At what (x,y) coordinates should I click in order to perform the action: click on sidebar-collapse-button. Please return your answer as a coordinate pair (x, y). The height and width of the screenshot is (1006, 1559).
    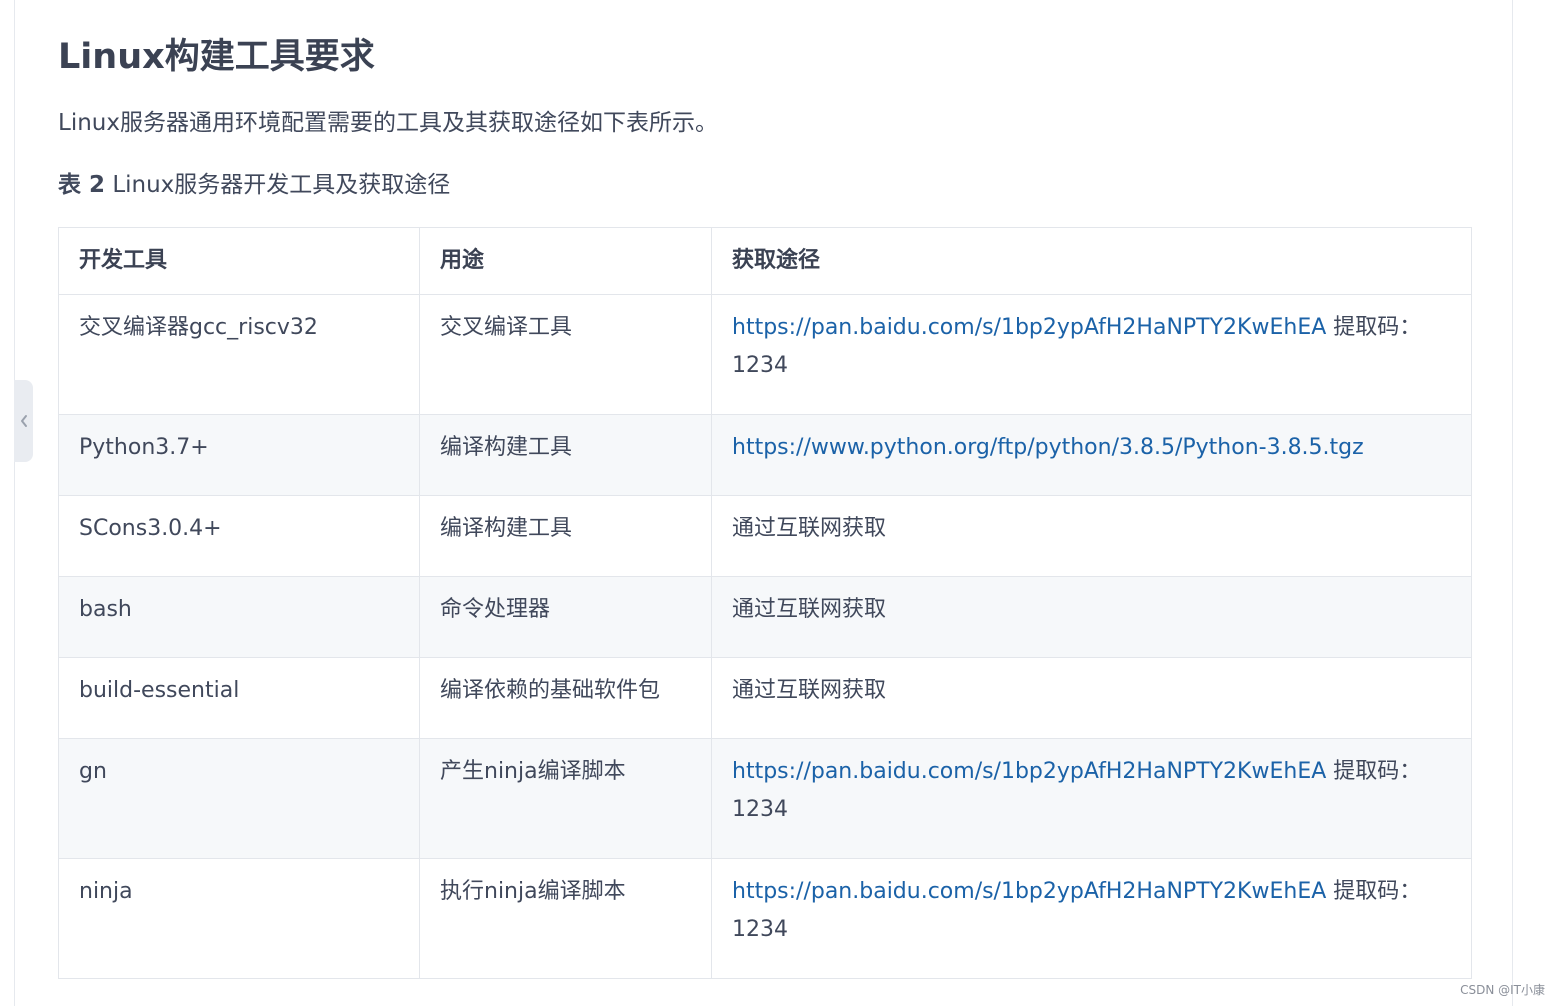
    Looking at the image, I should click on (23, 421).